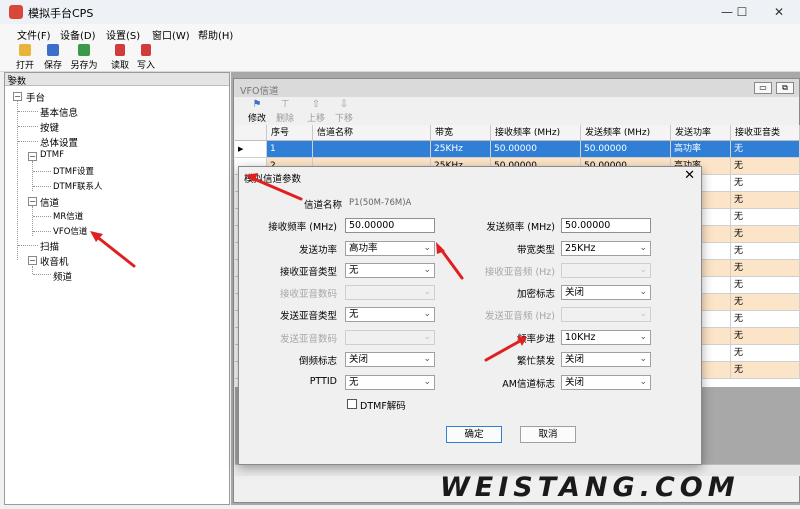 Image resolution: width=800 pixels, height=509 pixels. What do you see at coordinates (276, 188) in the screenshot?
I see `arrow-channel-name` at bounding box center [276, 188].